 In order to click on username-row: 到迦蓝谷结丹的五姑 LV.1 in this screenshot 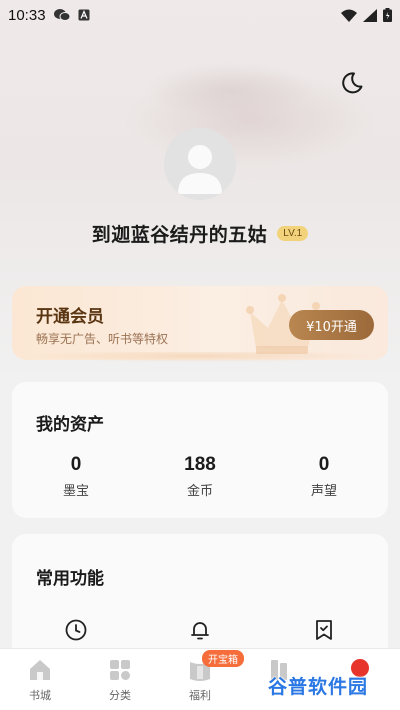, I will do `click(200, 233)`.